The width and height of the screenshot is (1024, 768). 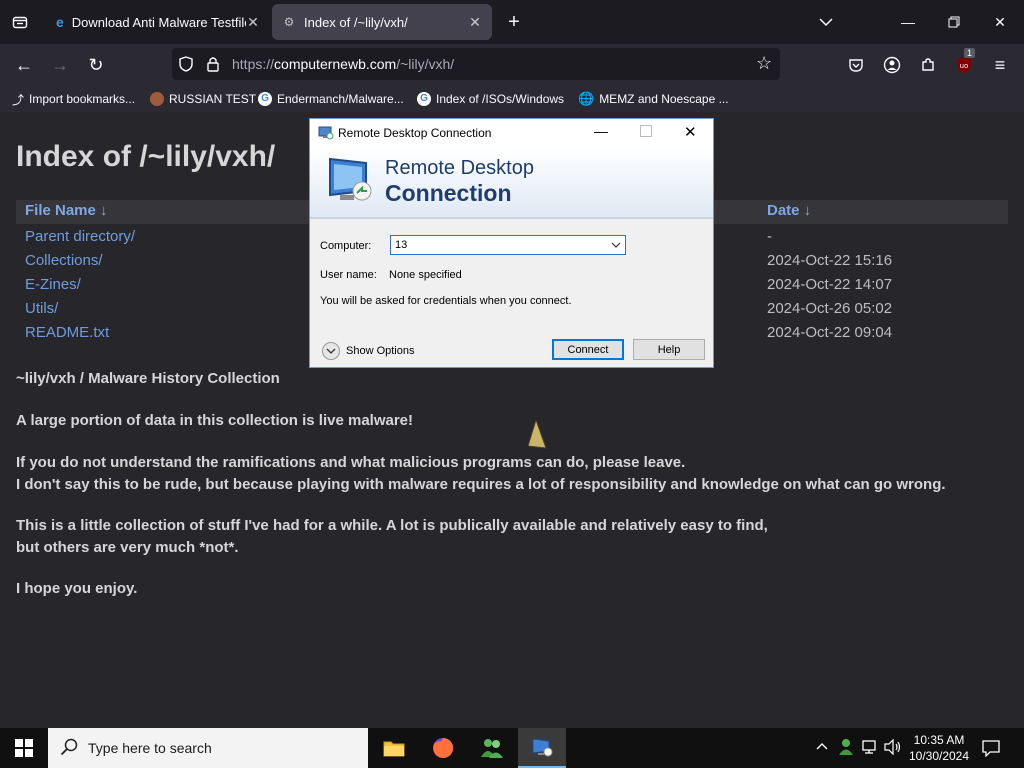 What do you see at coordinates (789, 210) in the screenshot?
I see `column-date: Date ↓` at bounding box center [789, 210].